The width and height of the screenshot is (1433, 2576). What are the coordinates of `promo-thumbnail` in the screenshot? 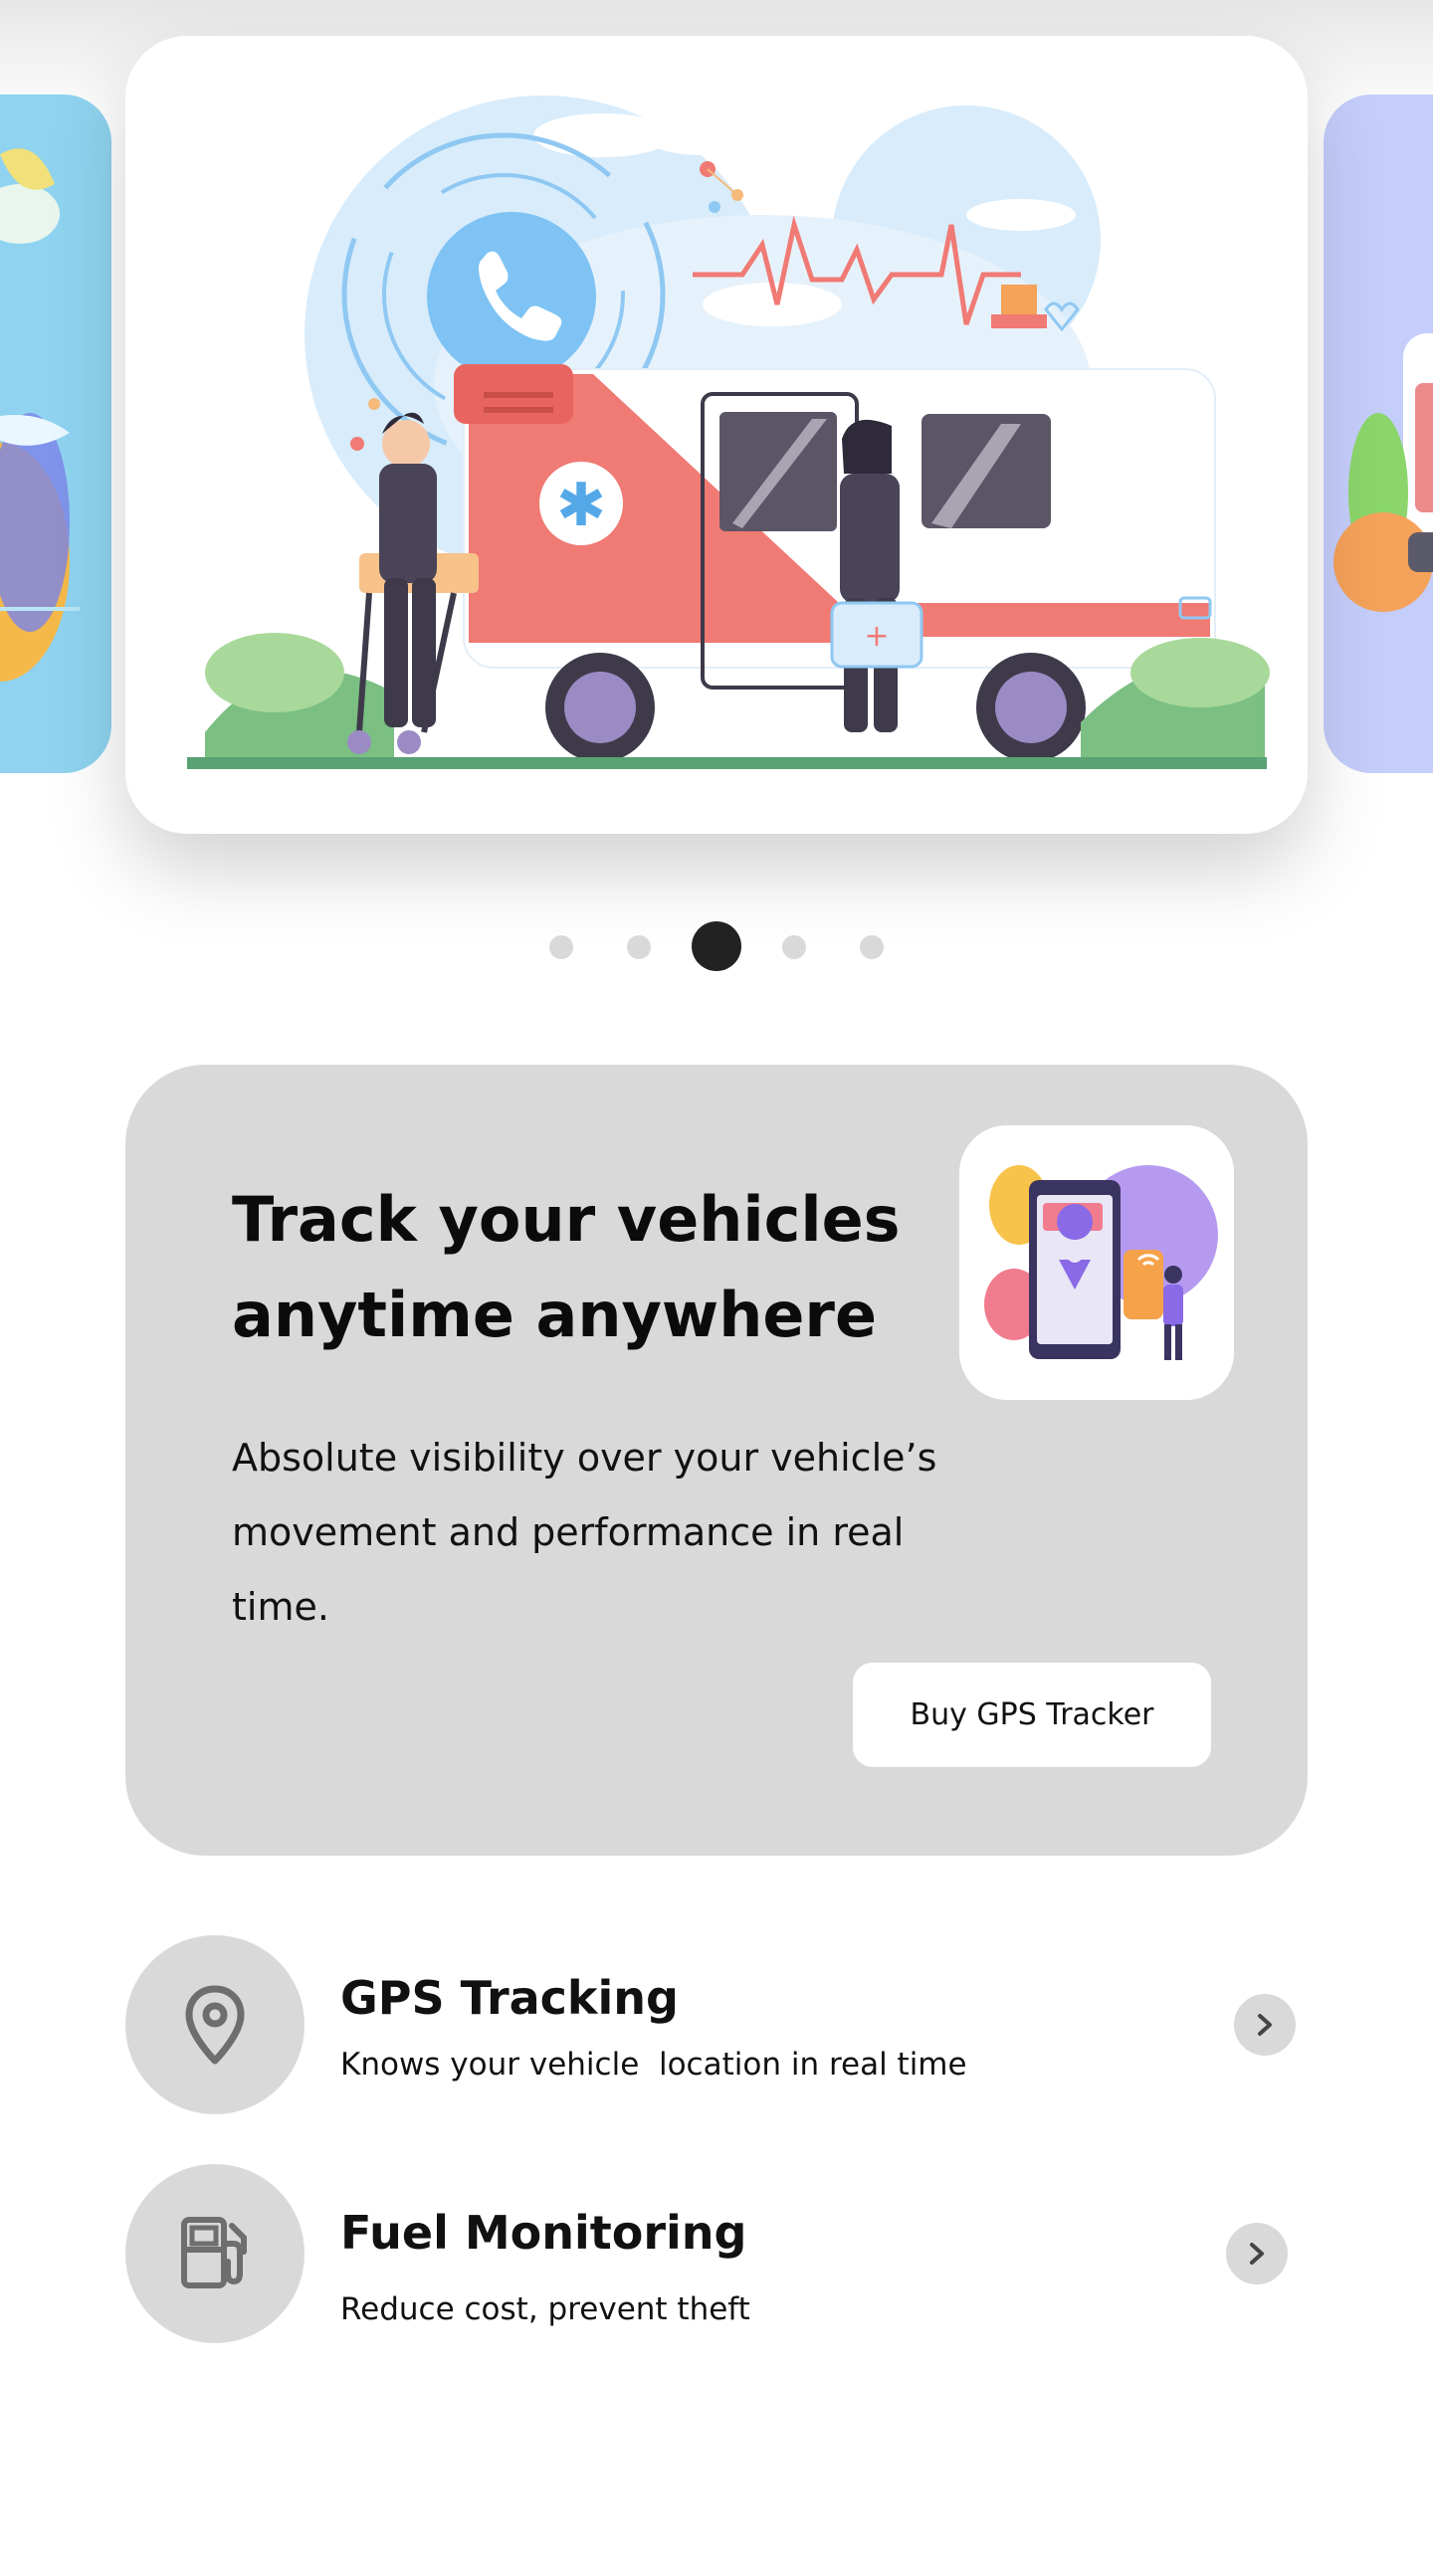 It's located at (1096, 1262).